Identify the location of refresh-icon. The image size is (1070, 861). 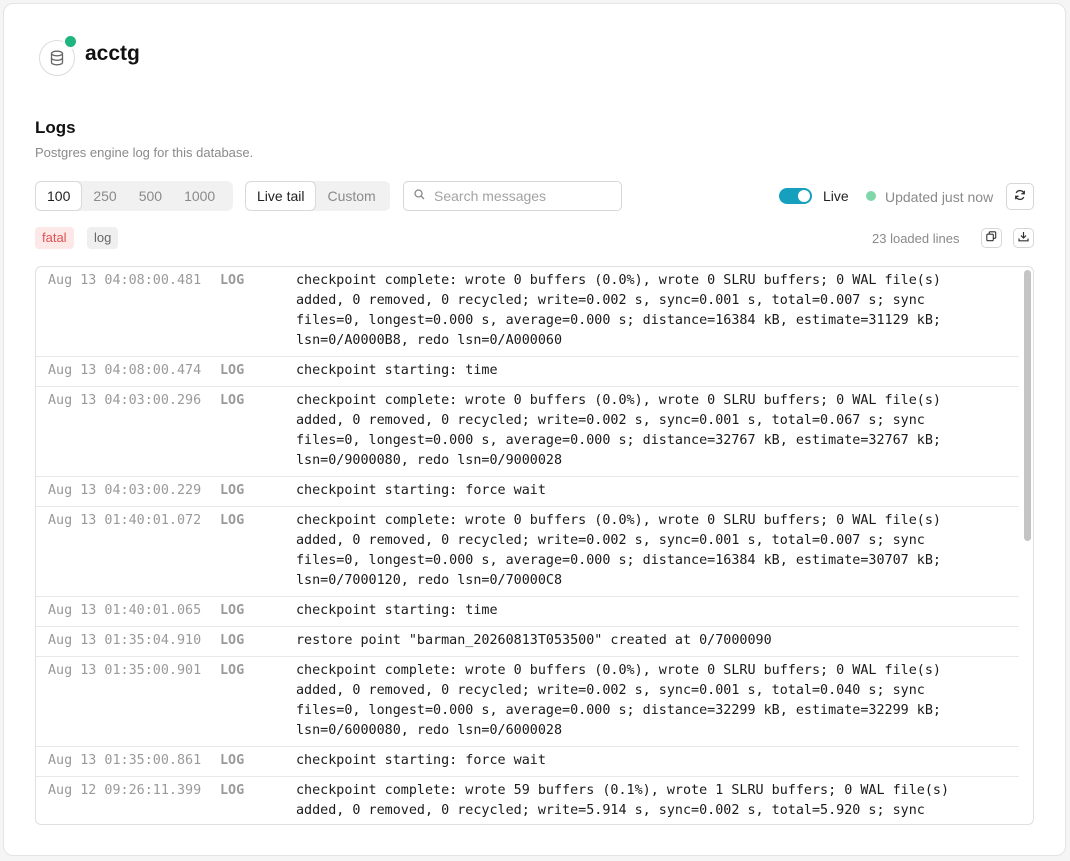
(1020, 197).